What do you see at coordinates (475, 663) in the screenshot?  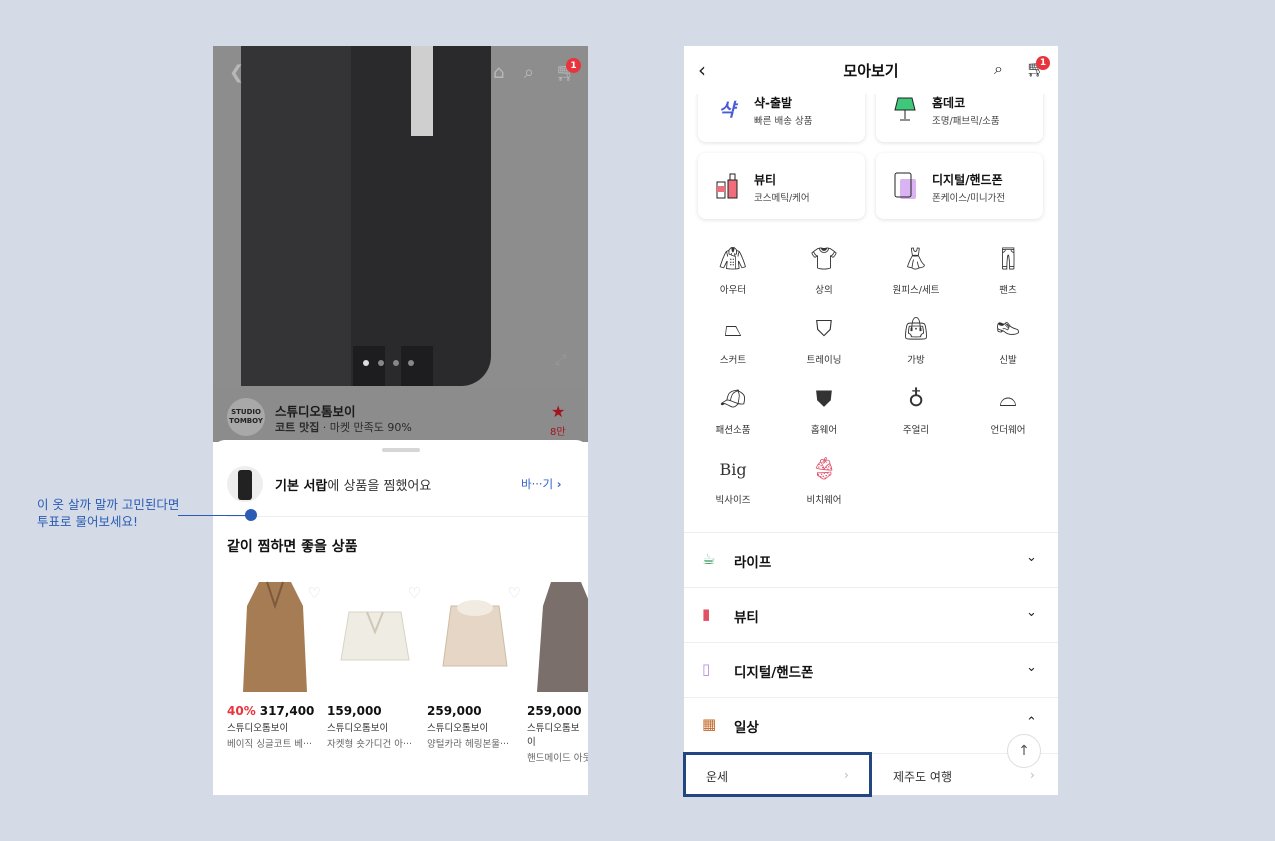 I see `product-card: ♡ 259,000 스튜디오톰보이 양털카라 헤링본울···` at bounding box center [475, 663].